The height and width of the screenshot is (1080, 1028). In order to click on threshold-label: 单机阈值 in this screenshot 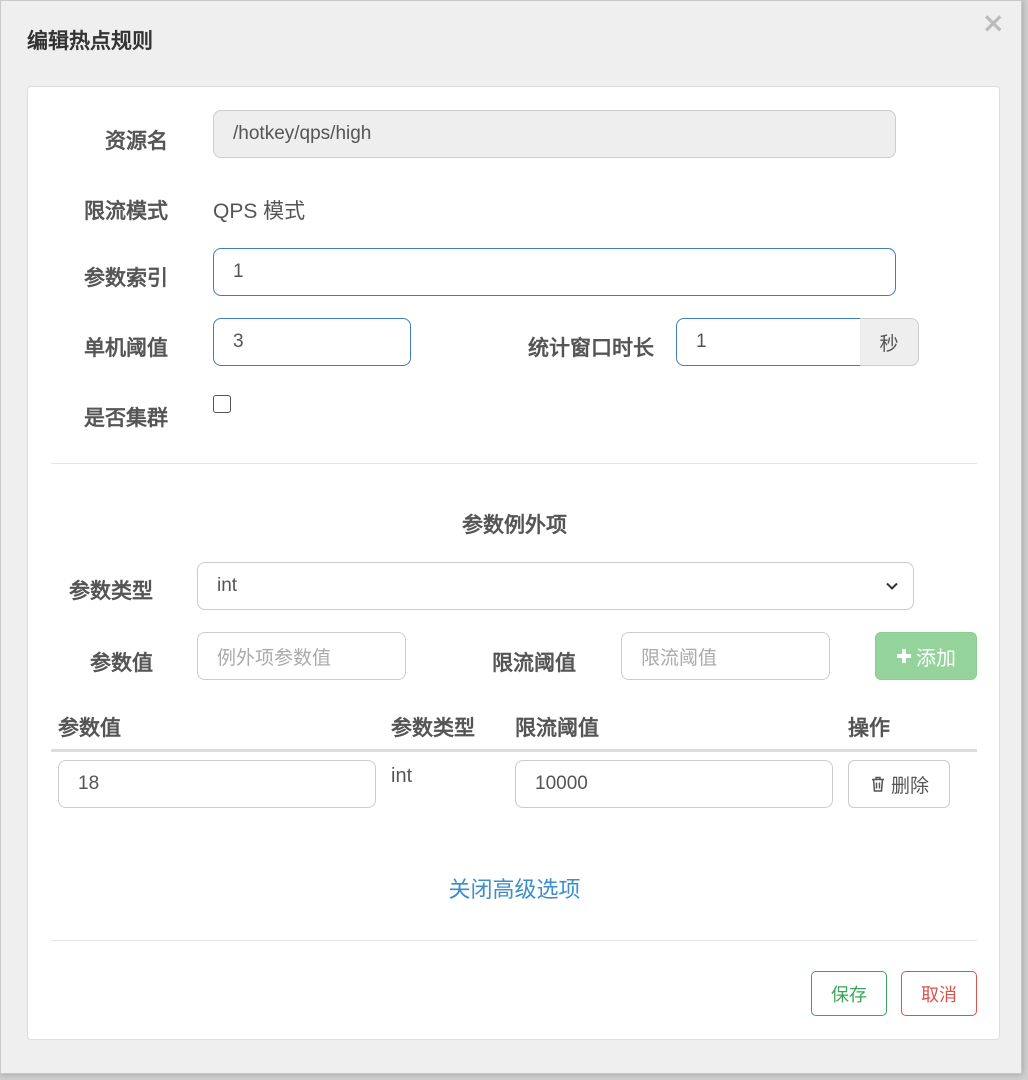, I will do `click(126, 348)`.